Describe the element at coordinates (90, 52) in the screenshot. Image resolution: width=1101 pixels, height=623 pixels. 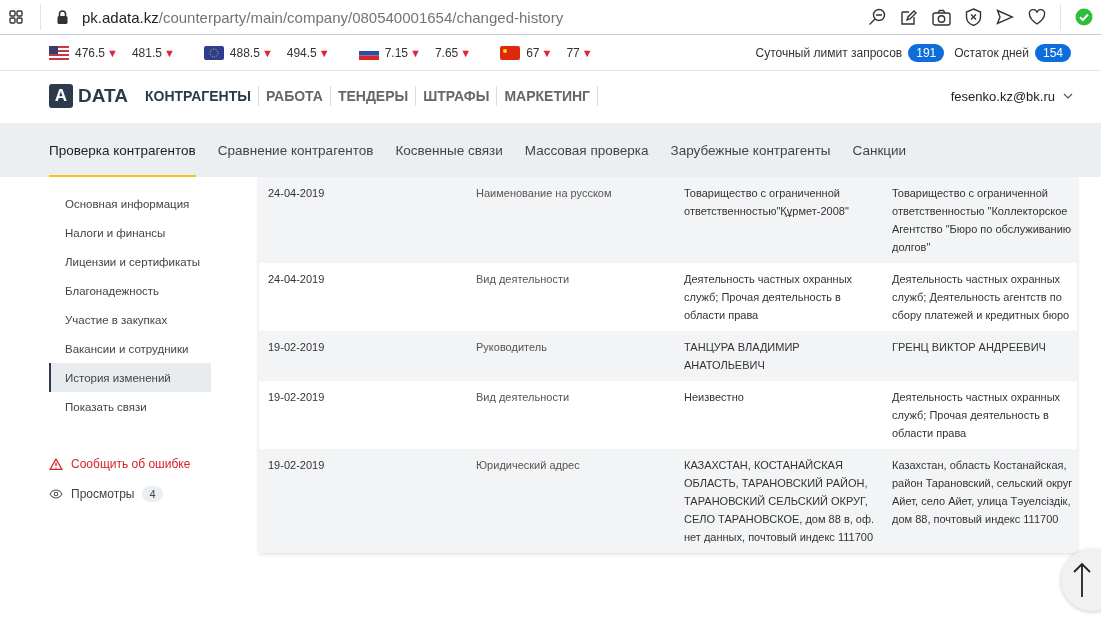
I see `rate-value: 476.5` at that location.